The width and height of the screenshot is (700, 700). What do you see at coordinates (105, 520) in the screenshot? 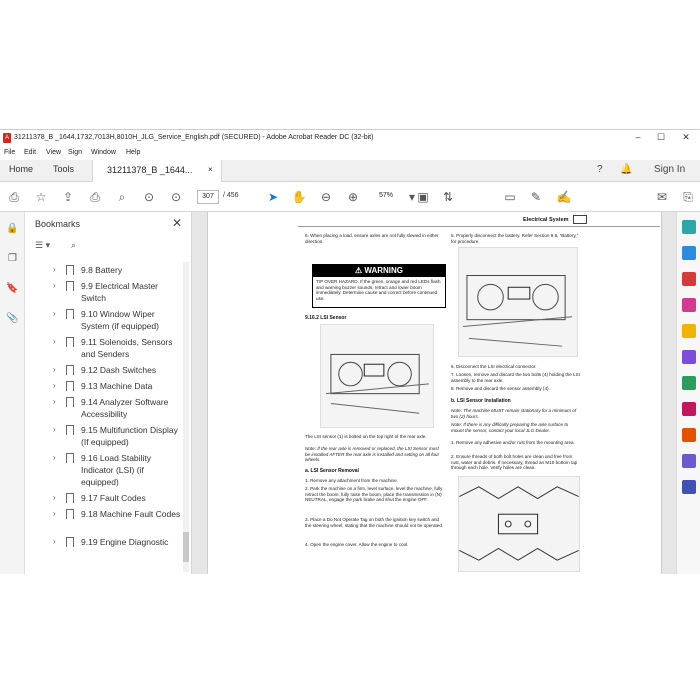
I see `bookmark-item: › 9.18 Machine Fault Codes` at bounding box center [105, 520].